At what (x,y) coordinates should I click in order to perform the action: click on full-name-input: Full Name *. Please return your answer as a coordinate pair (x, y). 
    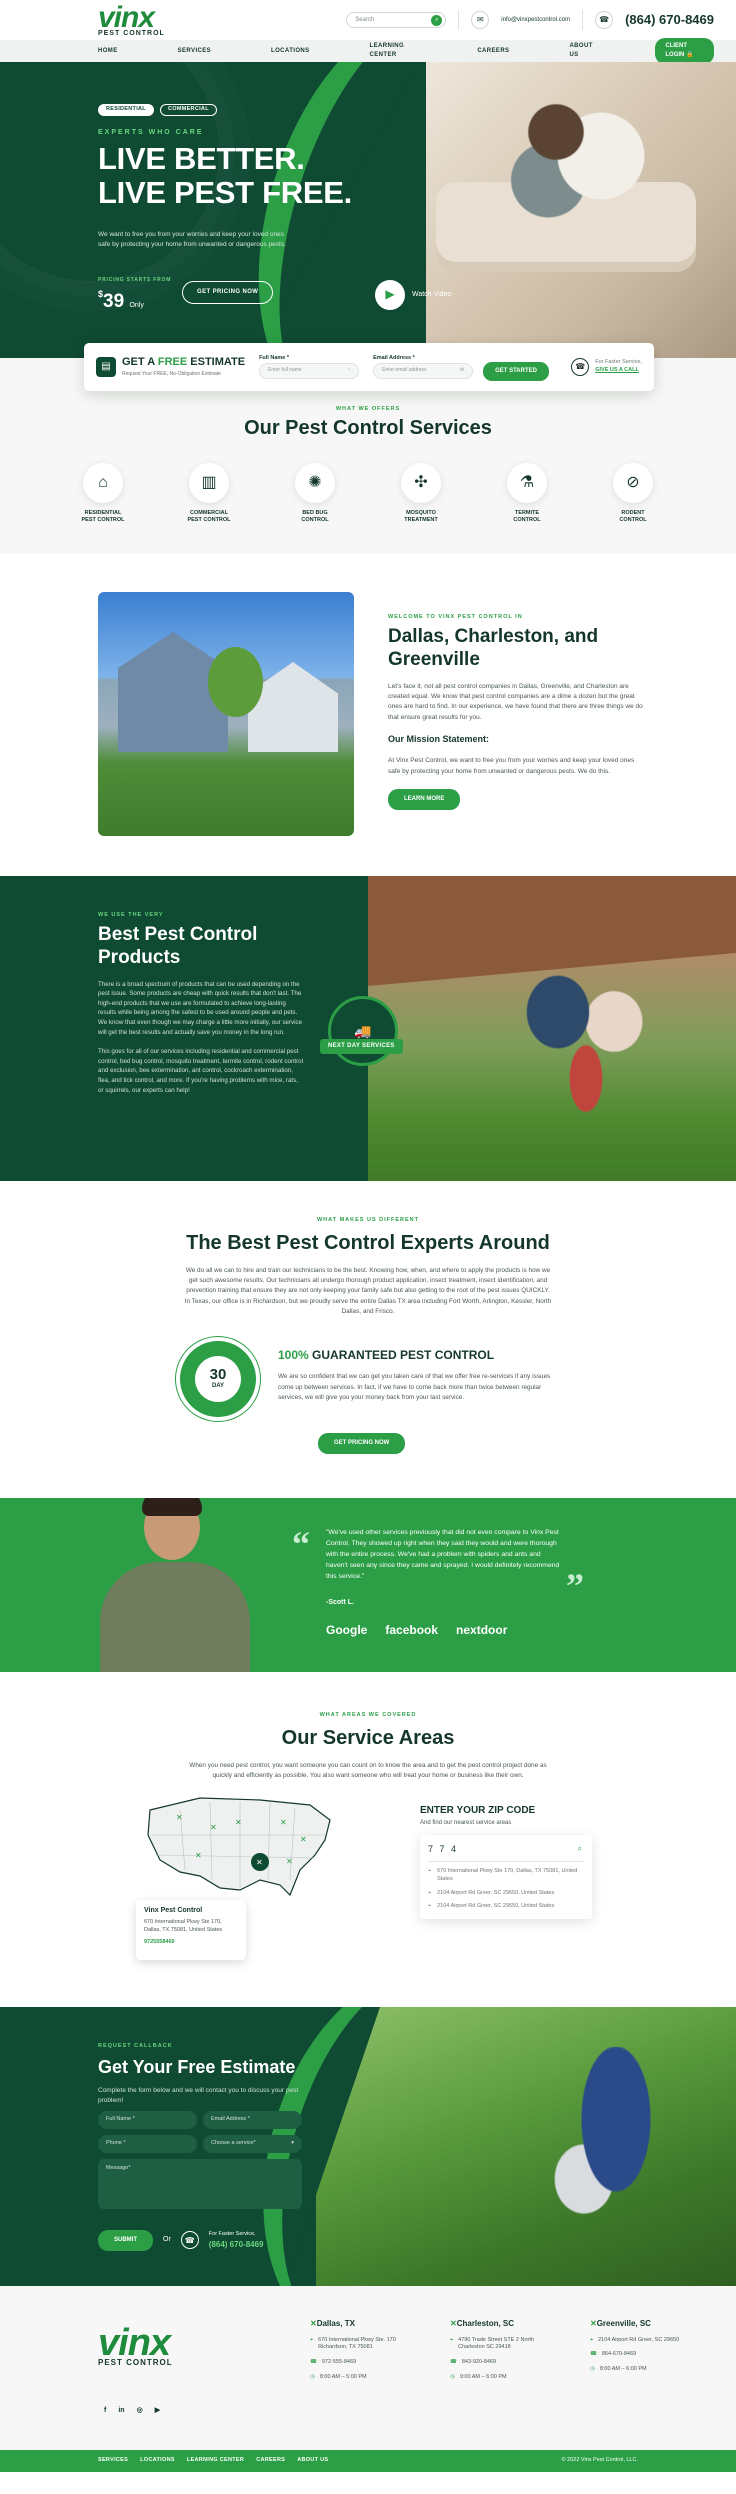
    Looking at the image, I should click on (147, 2120).